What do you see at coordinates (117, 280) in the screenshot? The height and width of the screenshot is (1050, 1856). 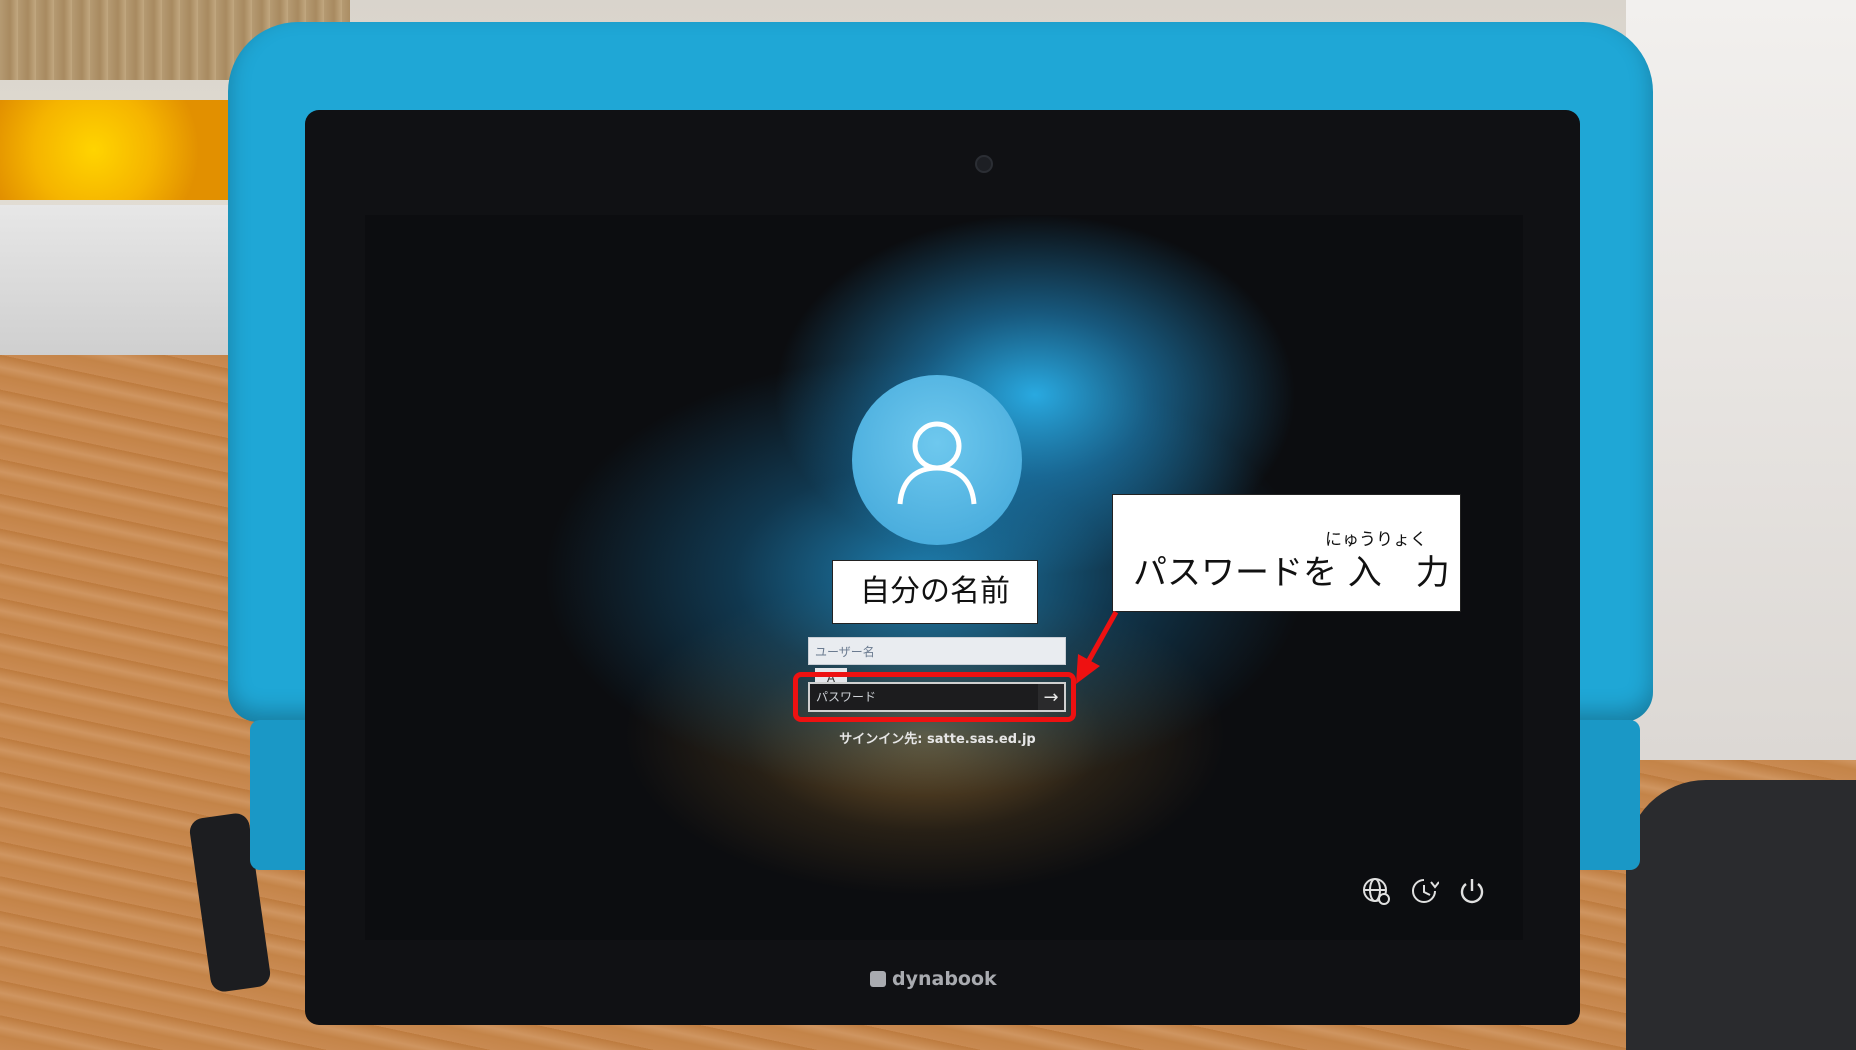 I see `shelf` at bounding box center [117, 280].